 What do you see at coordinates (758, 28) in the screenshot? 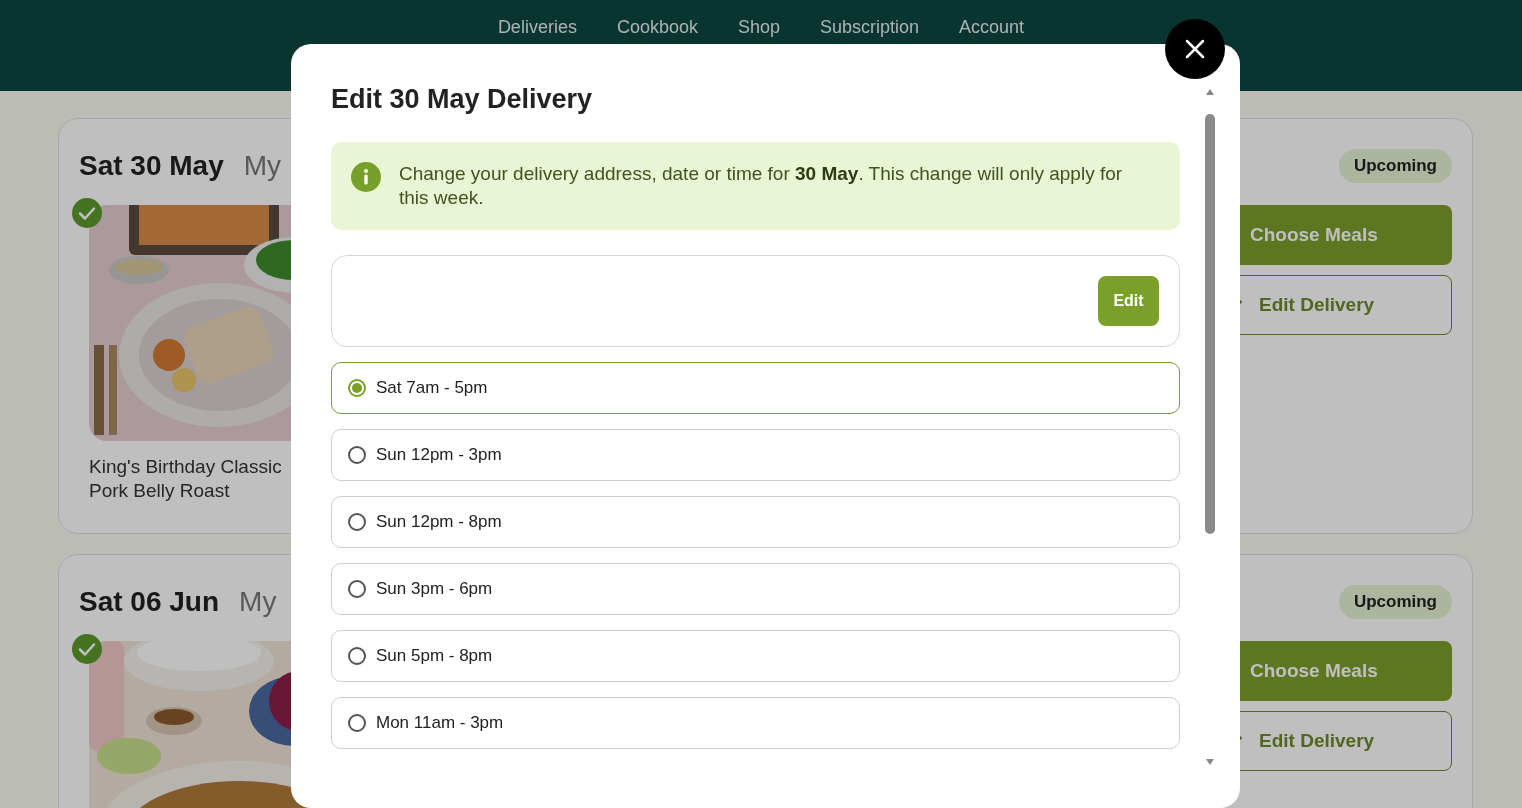
I see `nav-link: Shop` at bounding box center [758, 28].